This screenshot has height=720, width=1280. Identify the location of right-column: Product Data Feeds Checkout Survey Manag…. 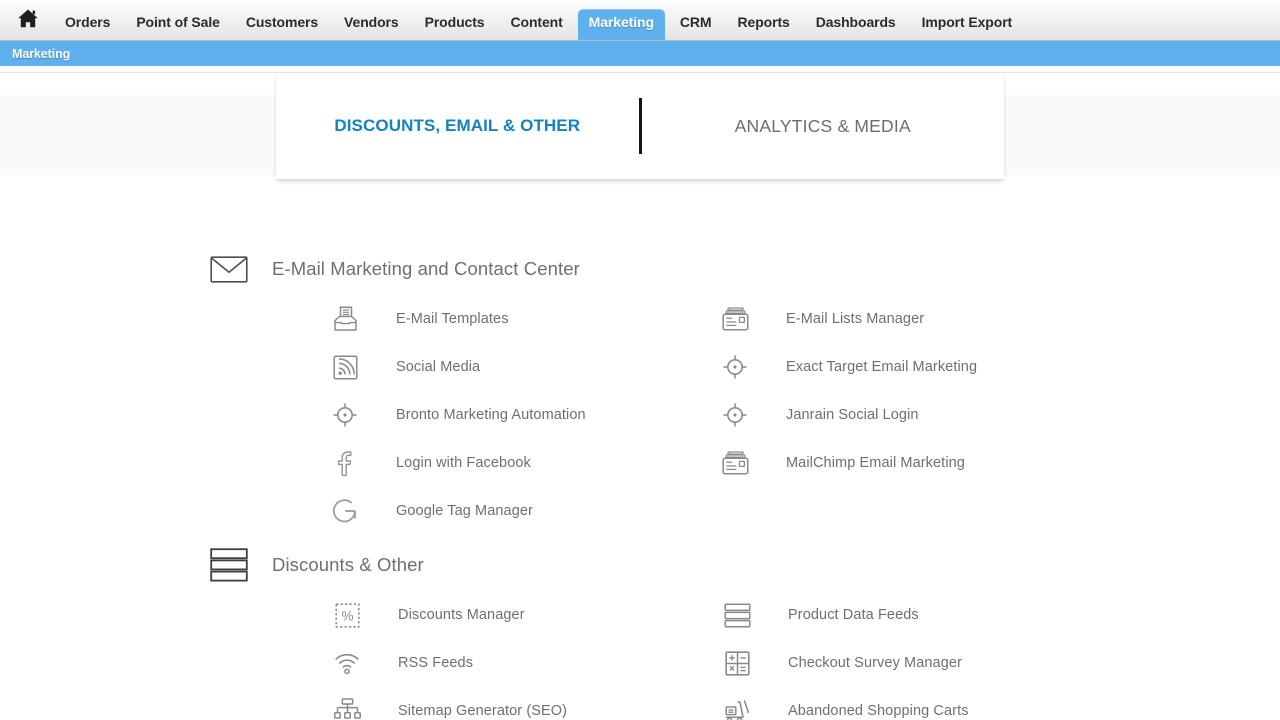
(1000, 655).